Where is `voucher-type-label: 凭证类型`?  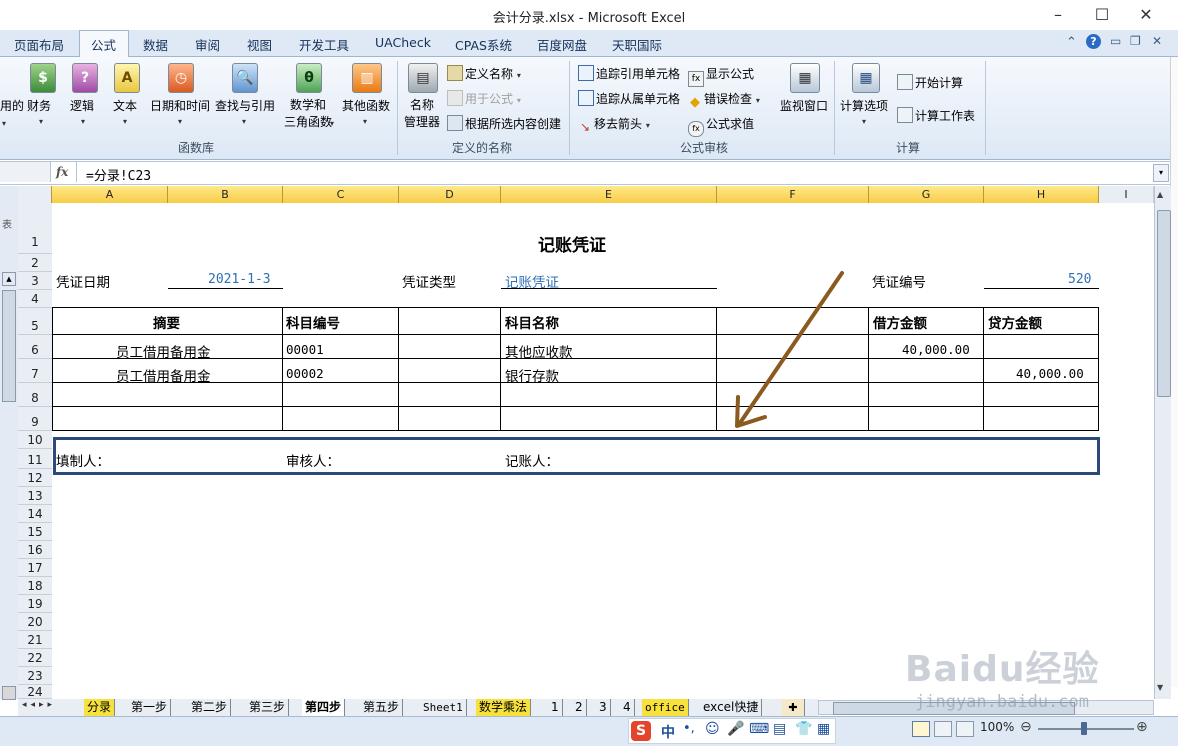
voucher-type-label: 凭证类型 is located at coordinates (429, 281).